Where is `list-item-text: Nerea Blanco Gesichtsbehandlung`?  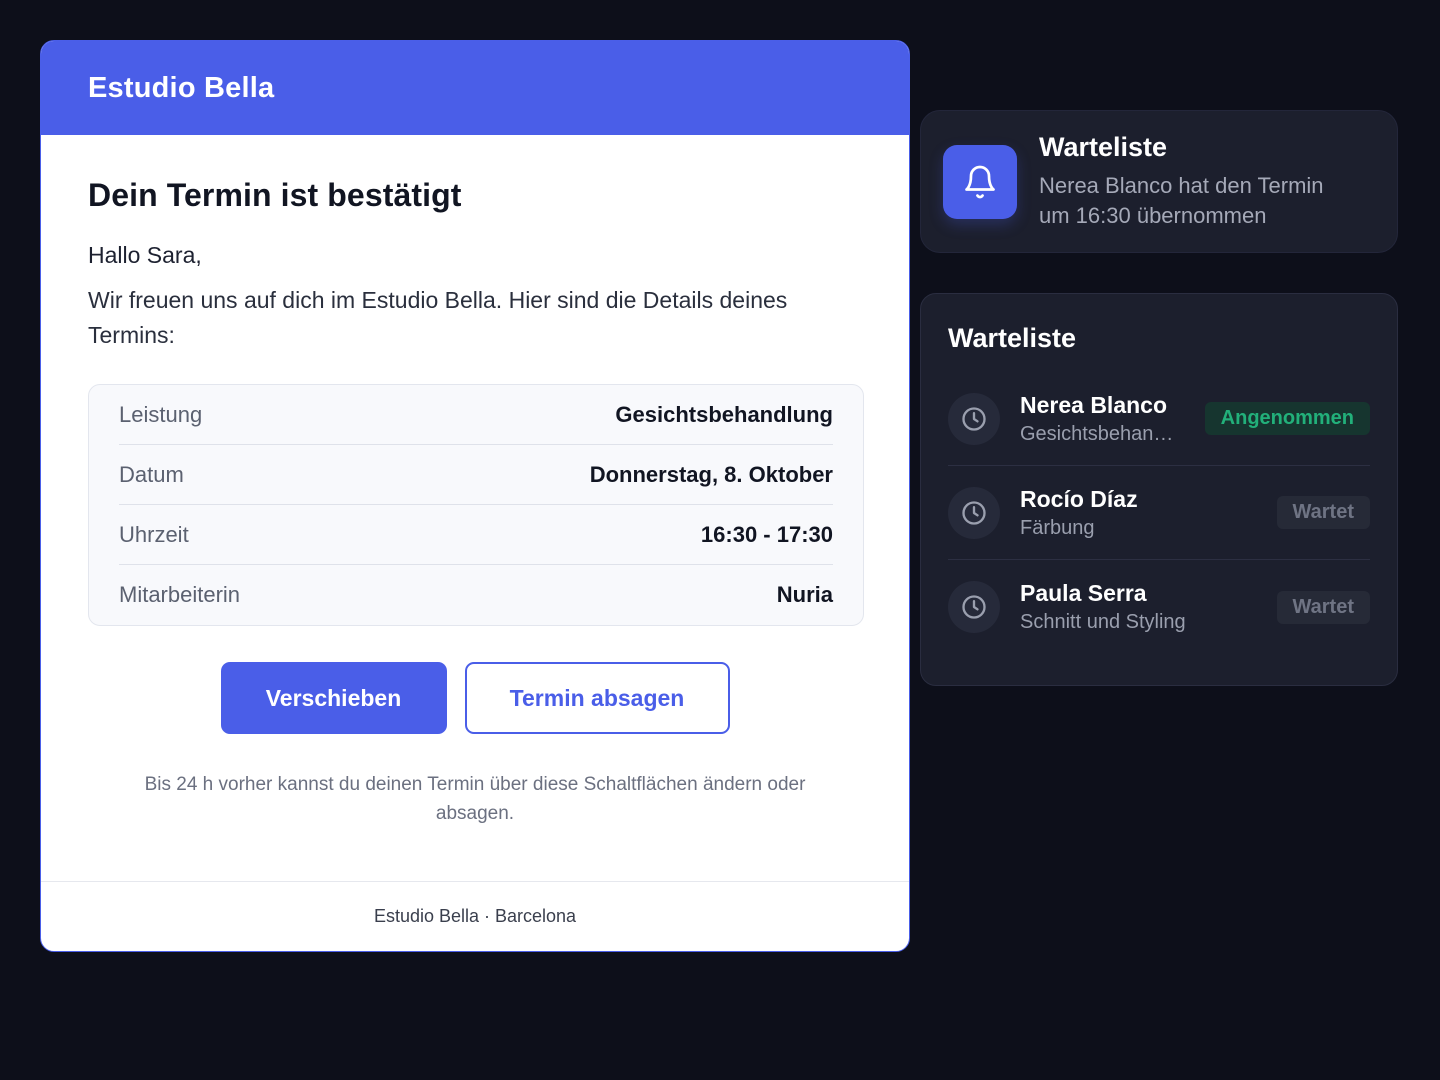
list-item-text: Nerea Blanco Gesichtsbehandlung is located at coordinates (1112, 419).